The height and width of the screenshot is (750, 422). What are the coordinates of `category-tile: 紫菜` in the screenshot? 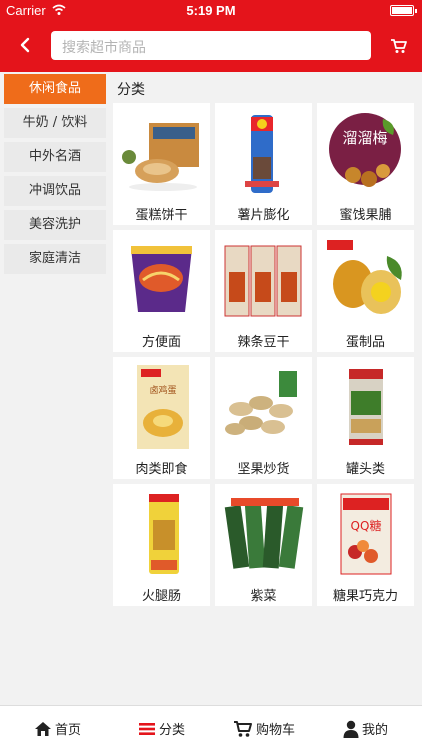 It's located at (263, 545).